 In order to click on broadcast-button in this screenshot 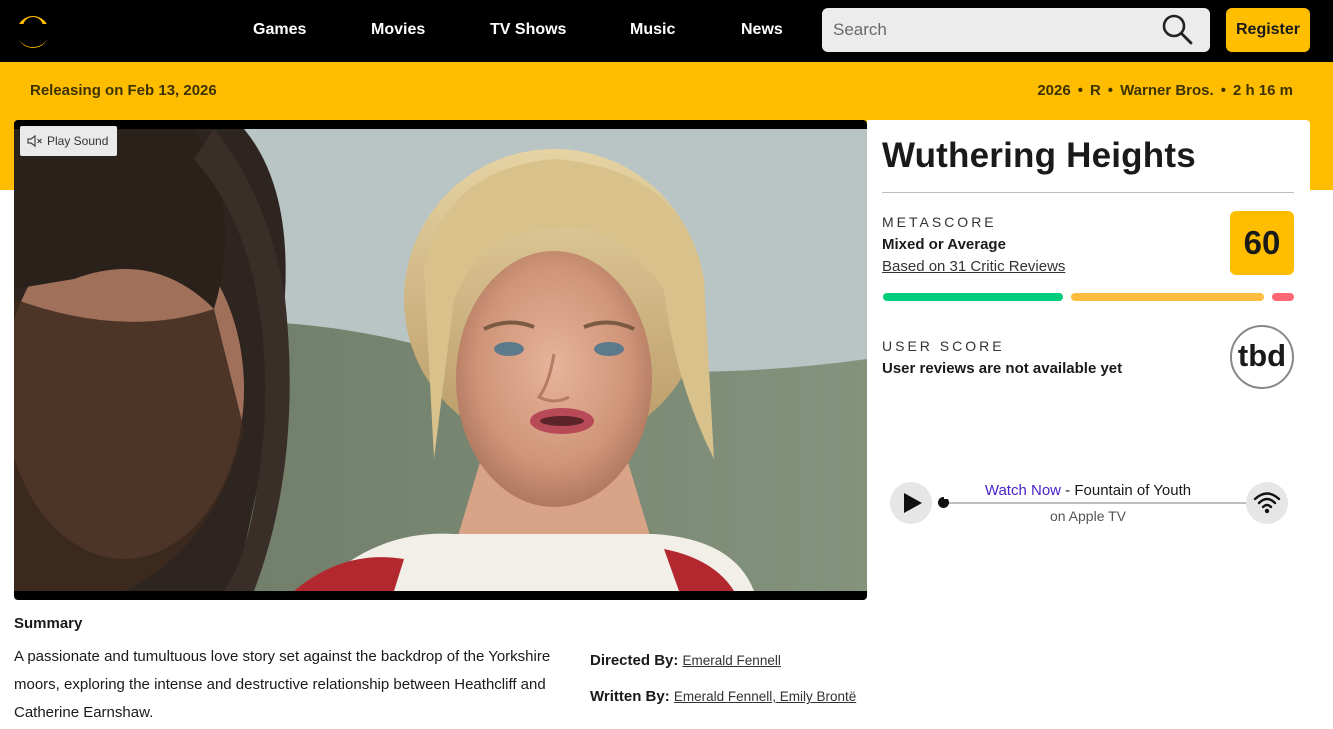, I will do `click(1267, 503)`.